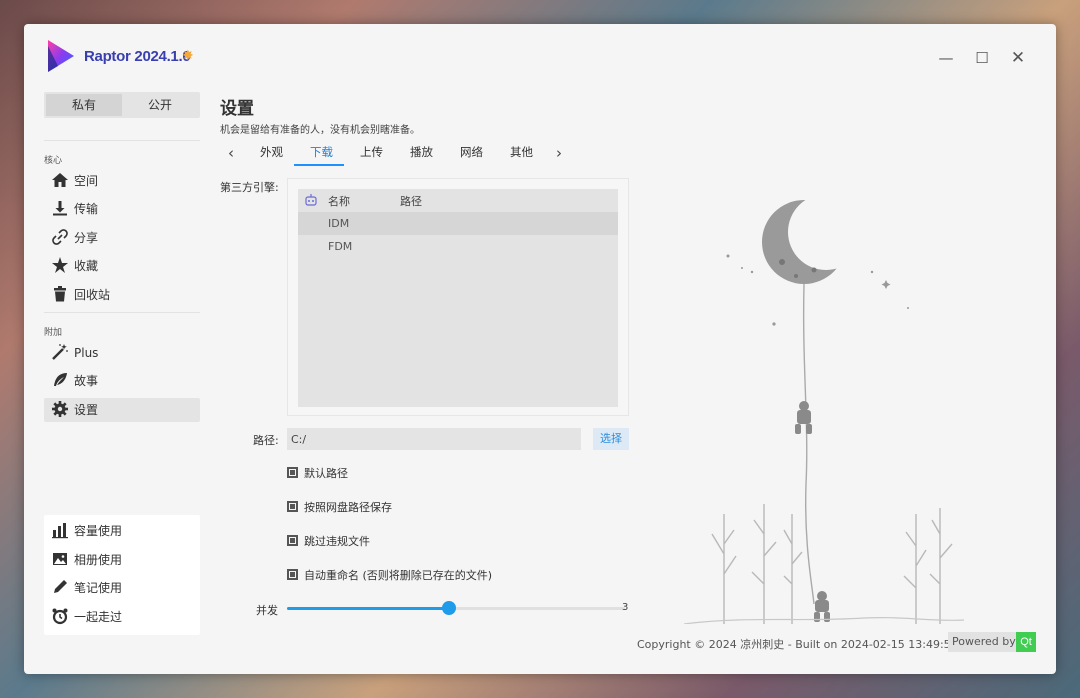 Image resolution: width=1080 pixels, height=698 pixels. What do you see at coordinates (540, 57) in the screenshot?
I see `title-bar: Raptor 2024.1.0 ✸ — ☐ ✕` at bounding box center [540, 57].